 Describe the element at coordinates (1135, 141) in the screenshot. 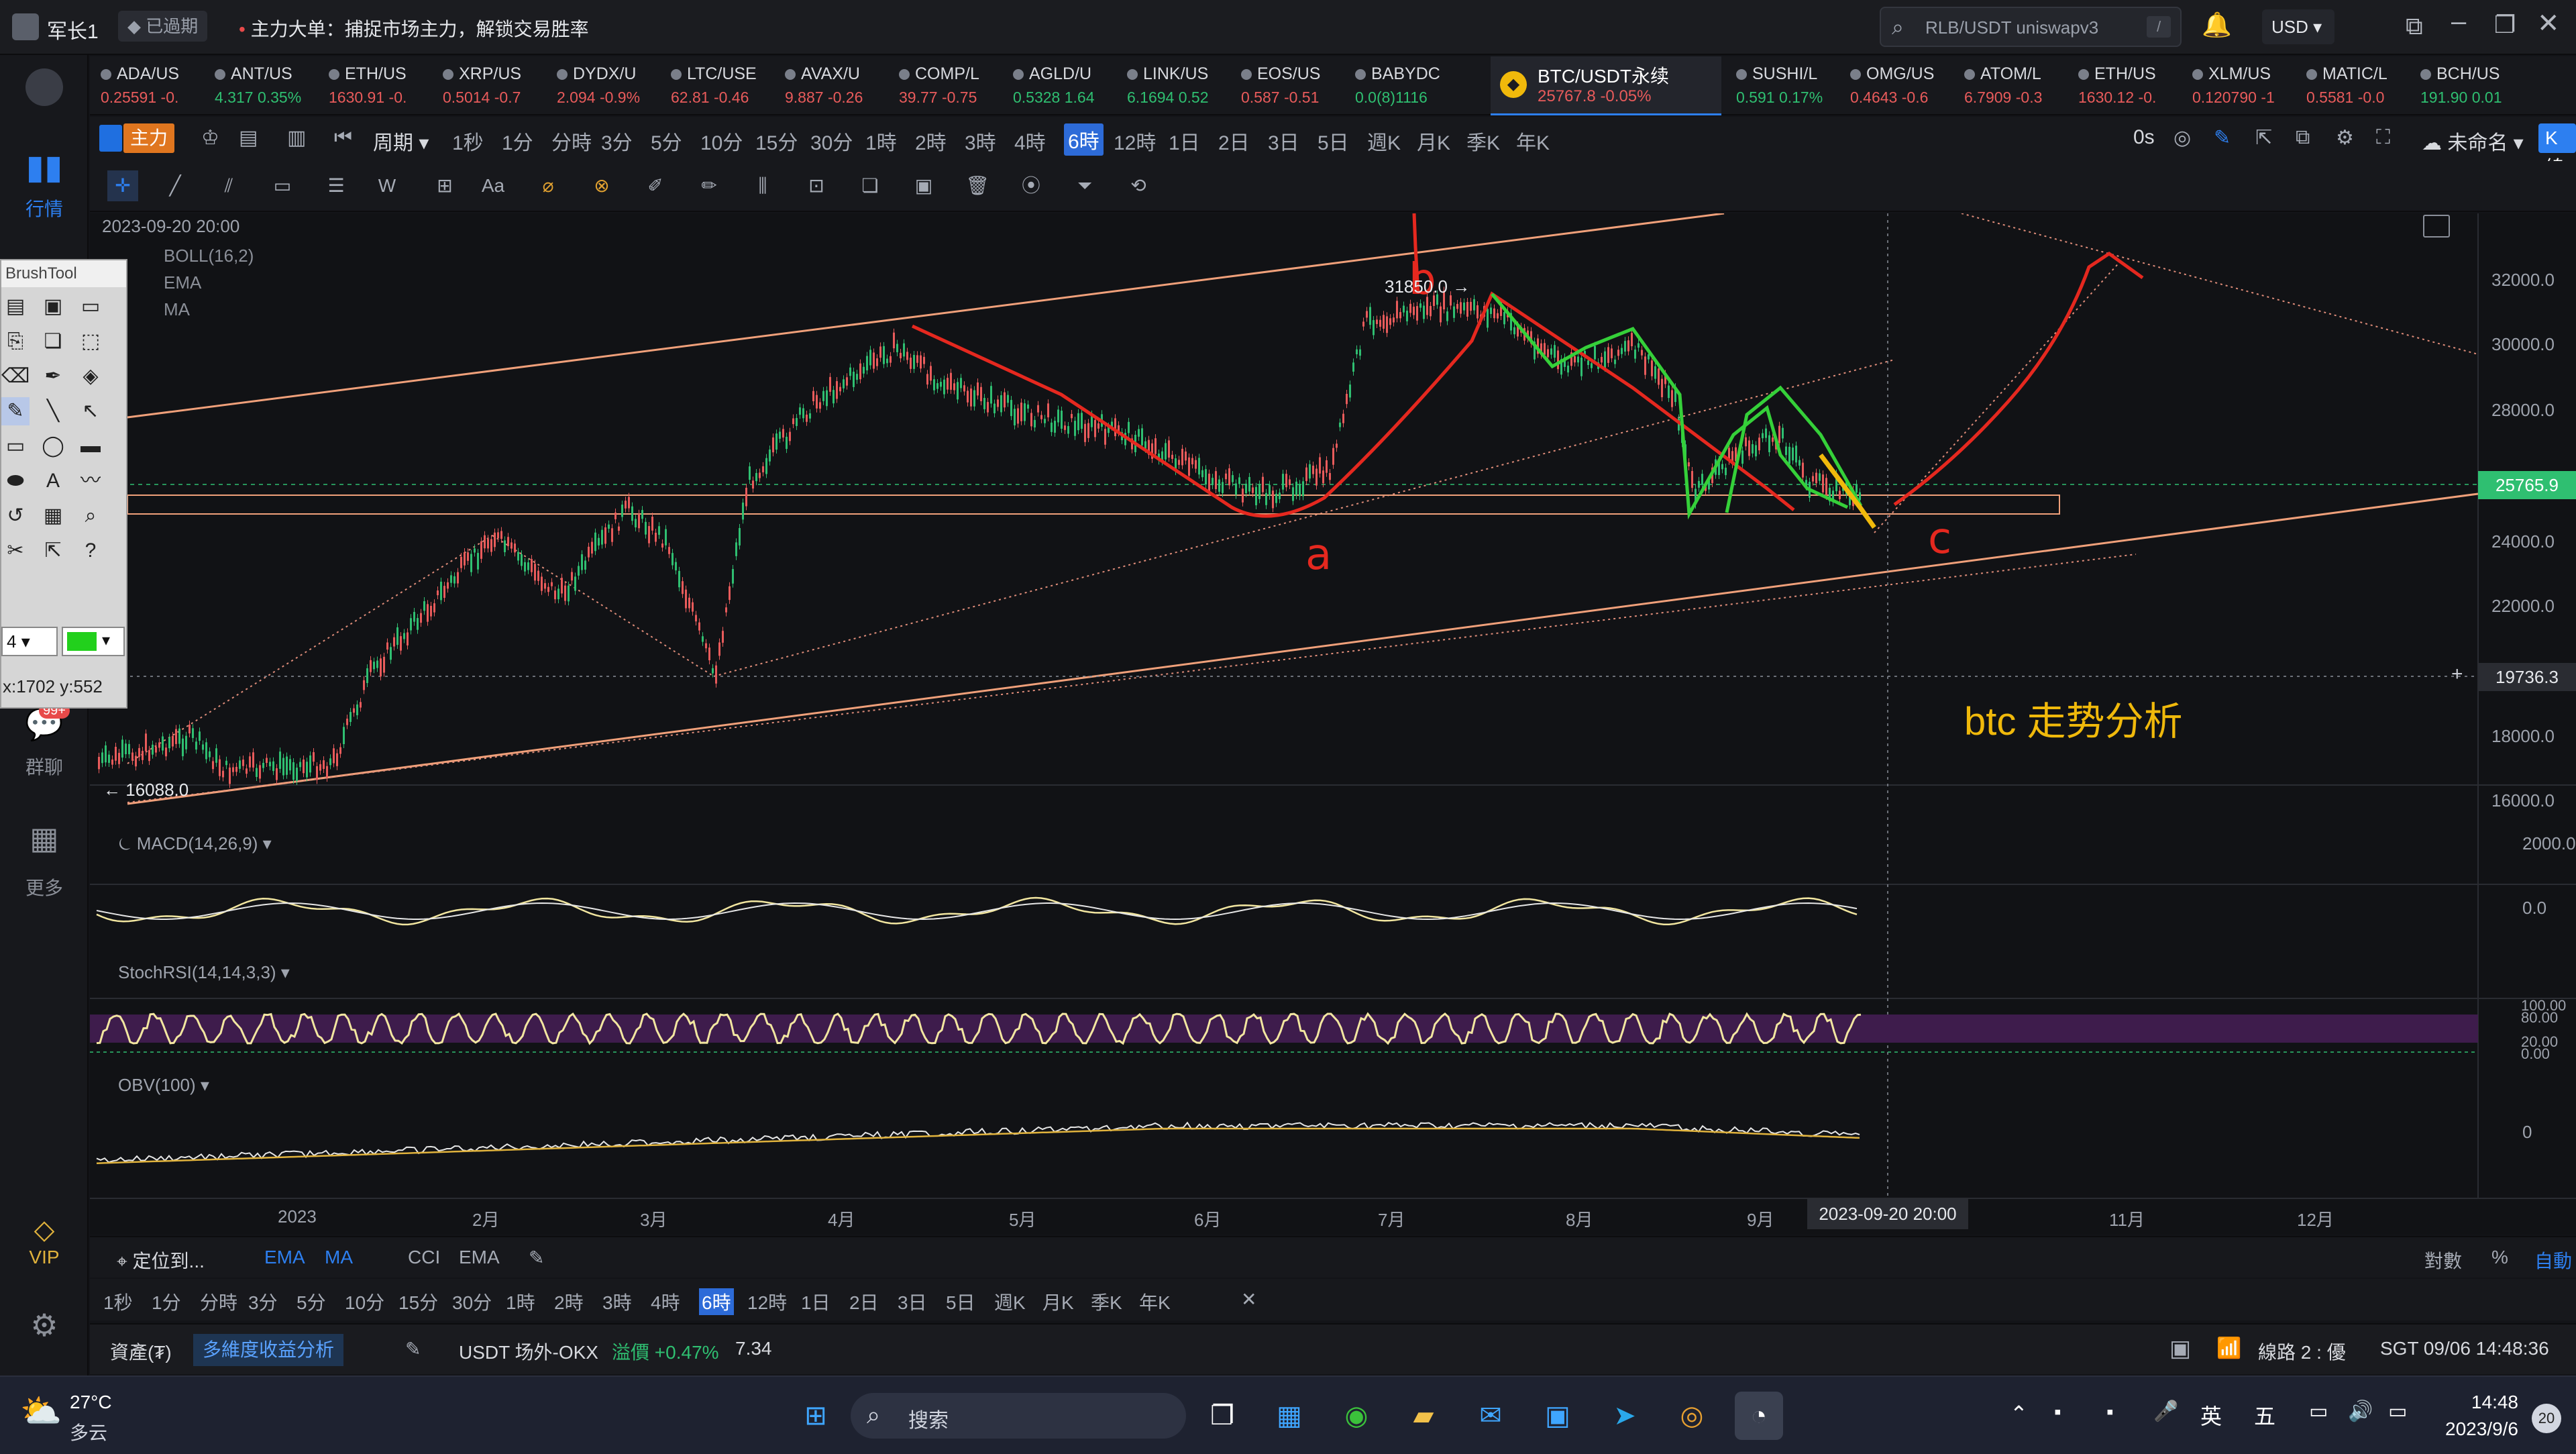

I see `period-option: 12時` at that location.